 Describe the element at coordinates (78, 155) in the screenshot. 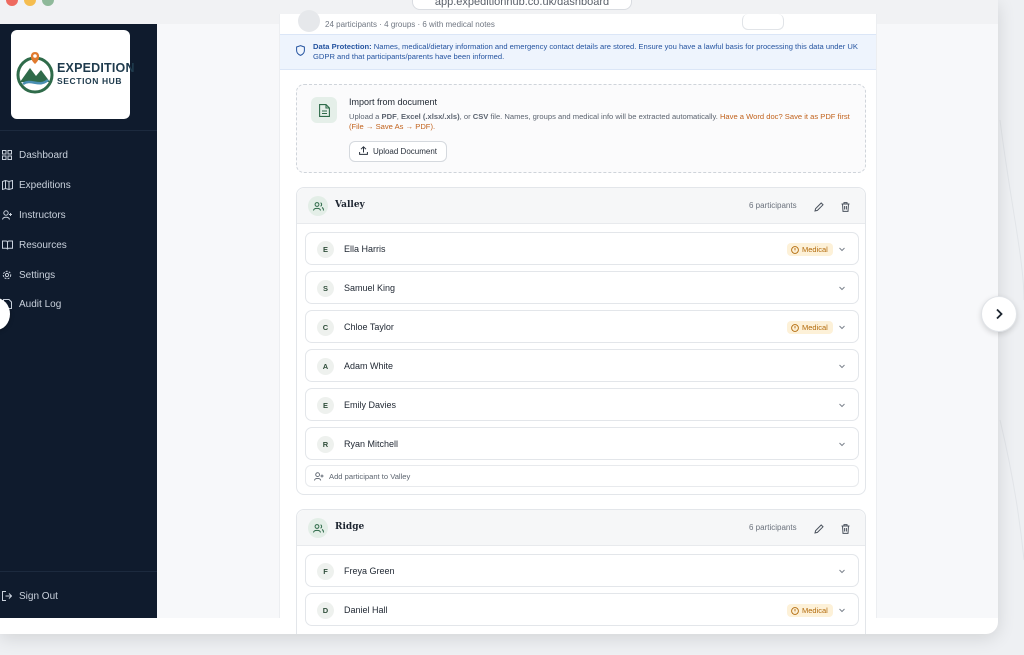

I see `sidebar-item-dashboard: Dashboard` at that location.